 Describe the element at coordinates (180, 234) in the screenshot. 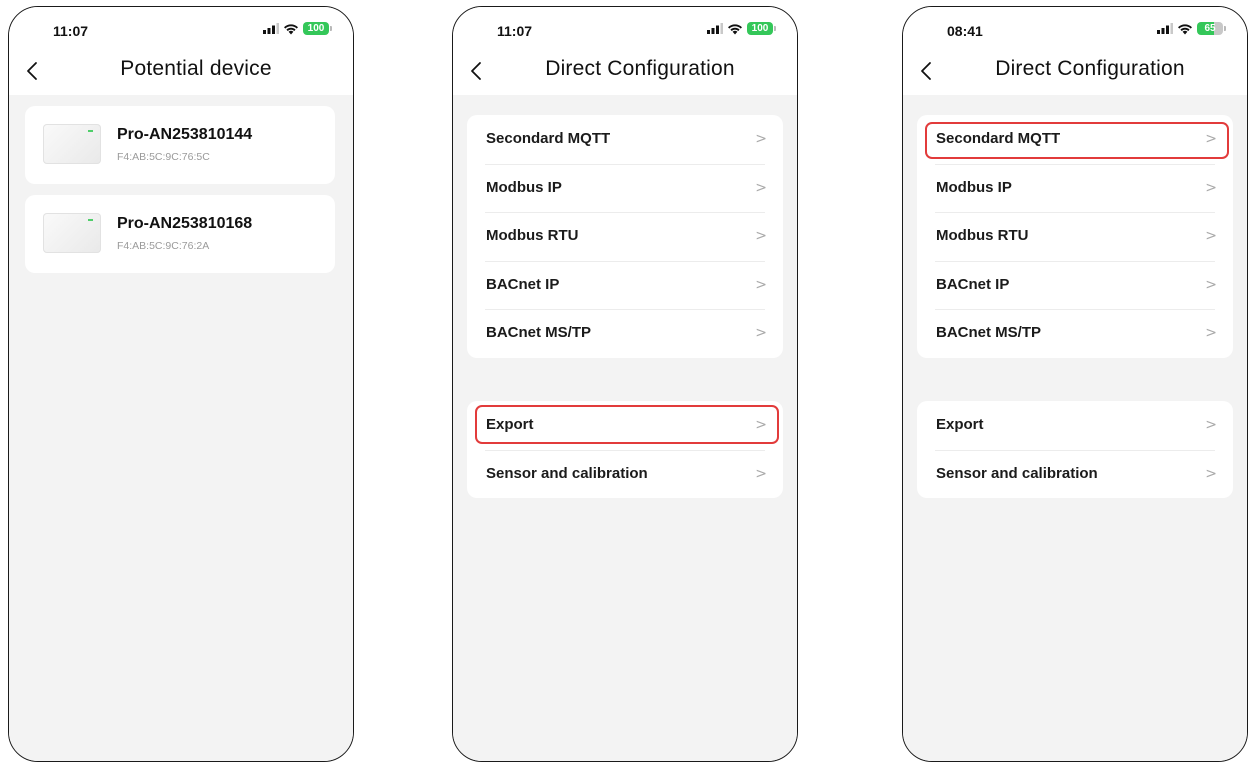

I see `device-card: Pro-AN253810168 F4:AB:5C:9C:76:2A` at that location.